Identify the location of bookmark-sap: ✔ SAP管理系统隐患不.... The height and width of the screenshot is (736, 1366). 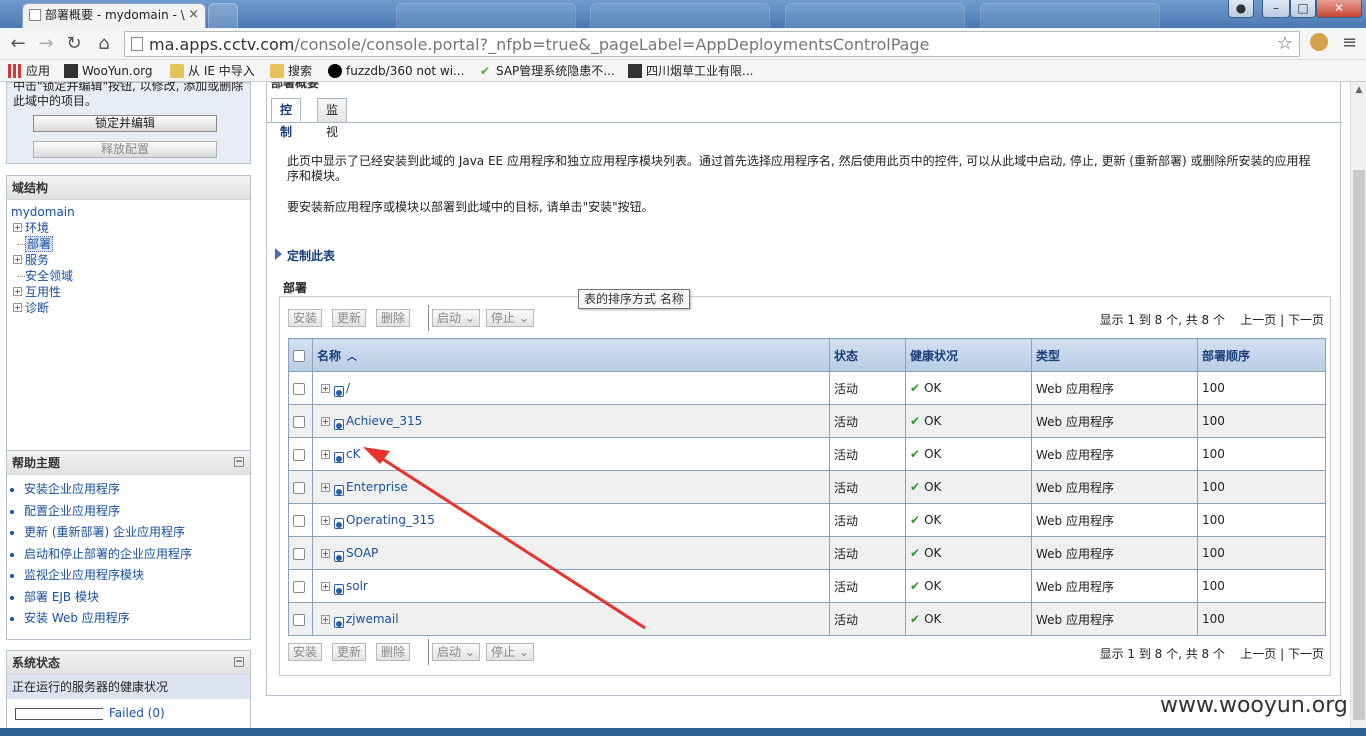
(545, 71).